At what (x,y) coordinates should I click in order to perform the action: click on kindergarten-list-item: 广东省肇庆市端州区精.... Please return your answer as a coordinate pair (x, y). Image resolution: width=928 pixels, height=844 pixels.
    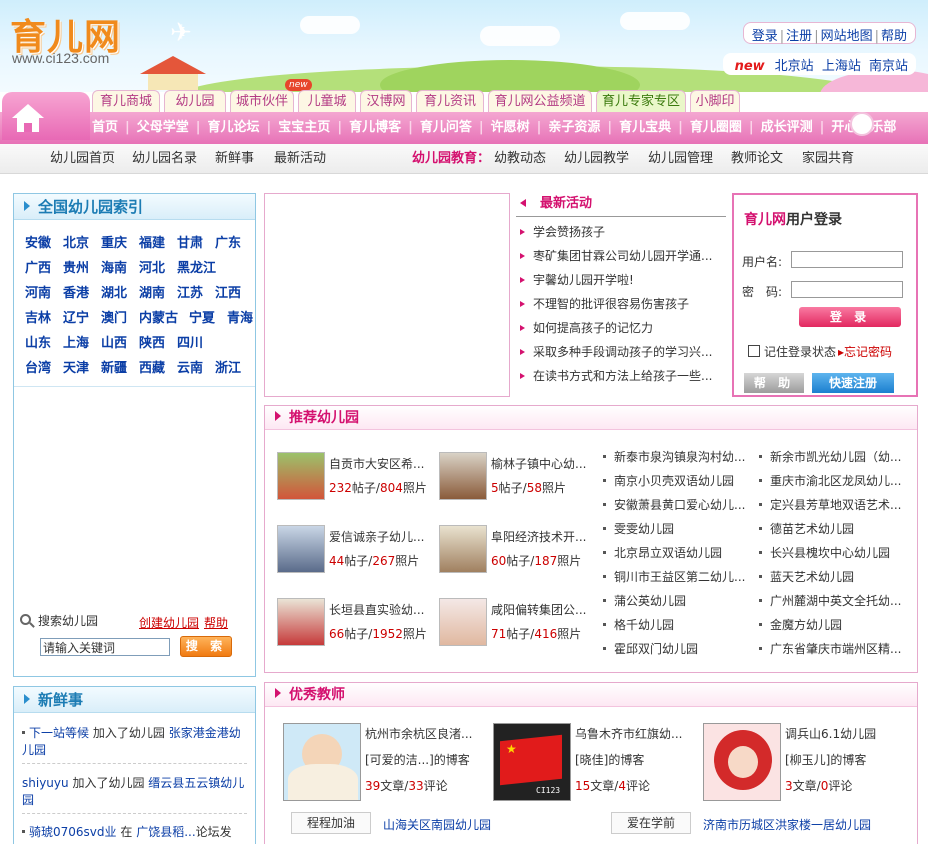
    Looking at the image, I should click on (830, 648).